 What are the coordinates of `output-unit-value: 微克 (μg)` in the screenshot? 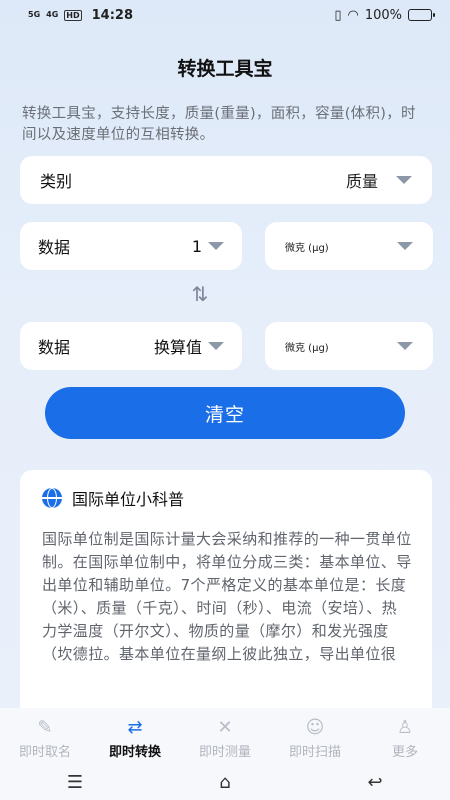 It's located at (307, 348).